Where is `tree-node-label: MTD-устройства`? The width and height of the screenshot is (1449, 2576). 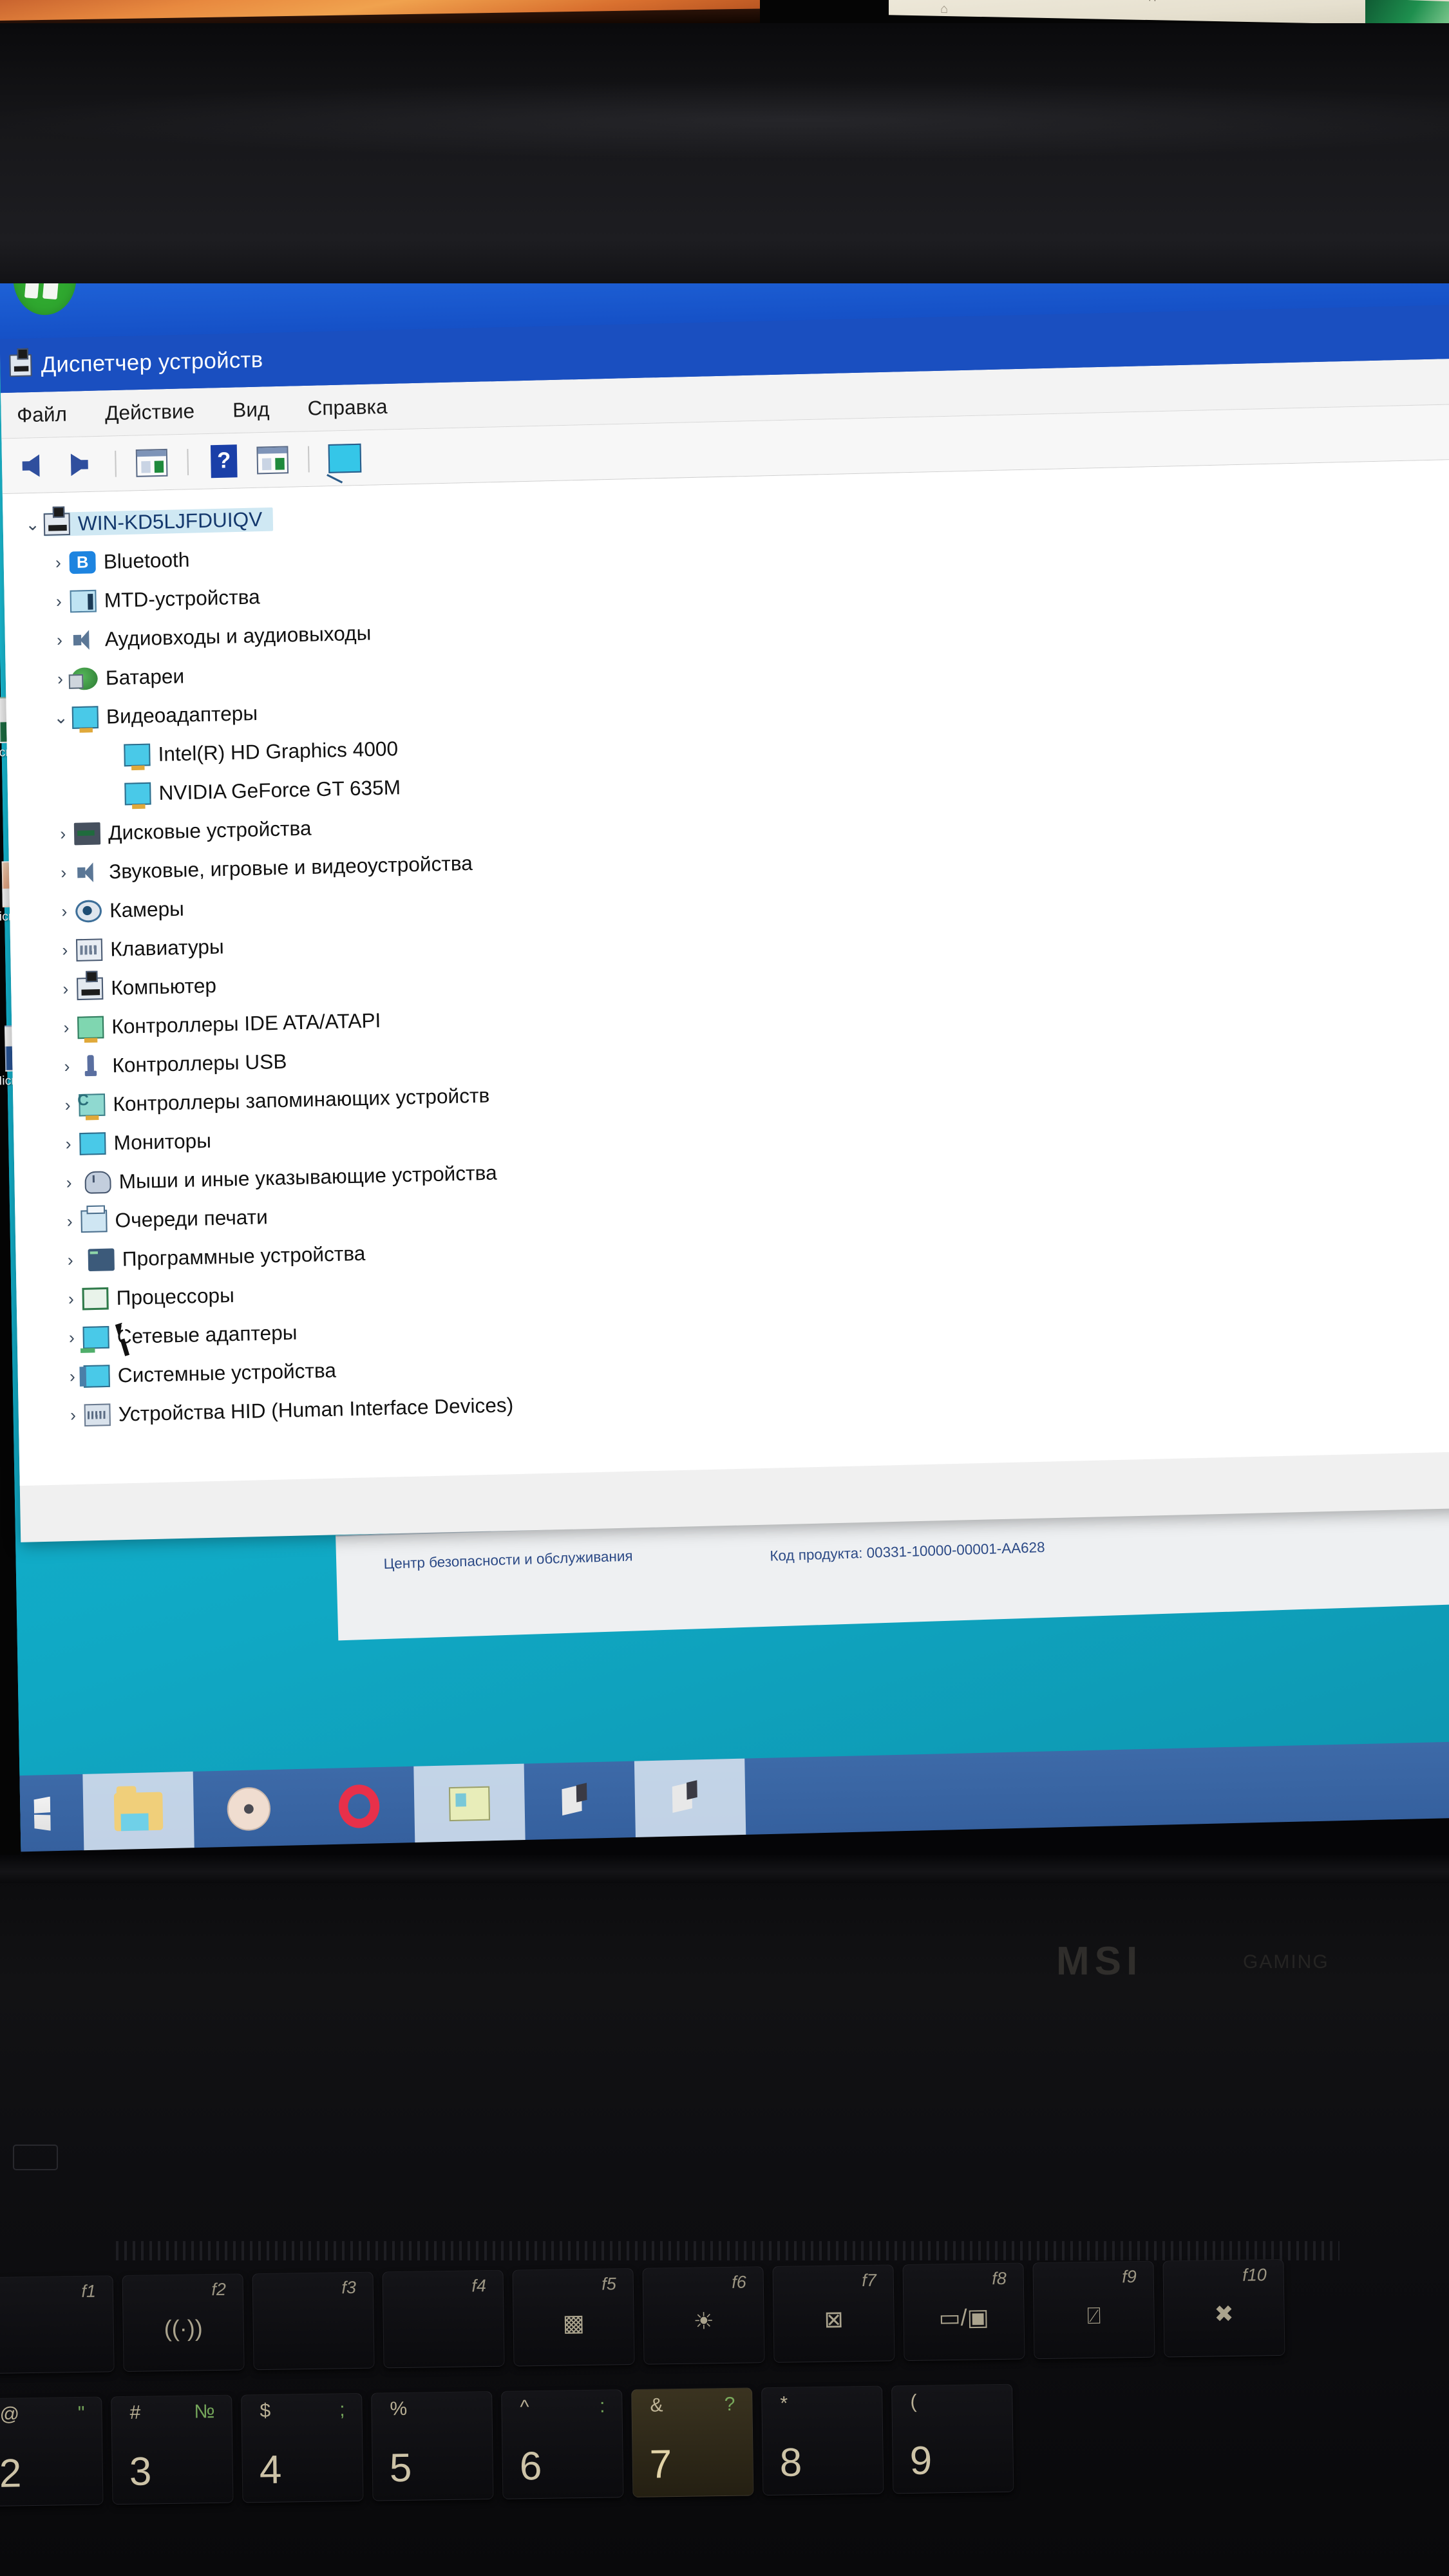
tree-node-label: MTD-устройства is located at coordinates (182, 598).